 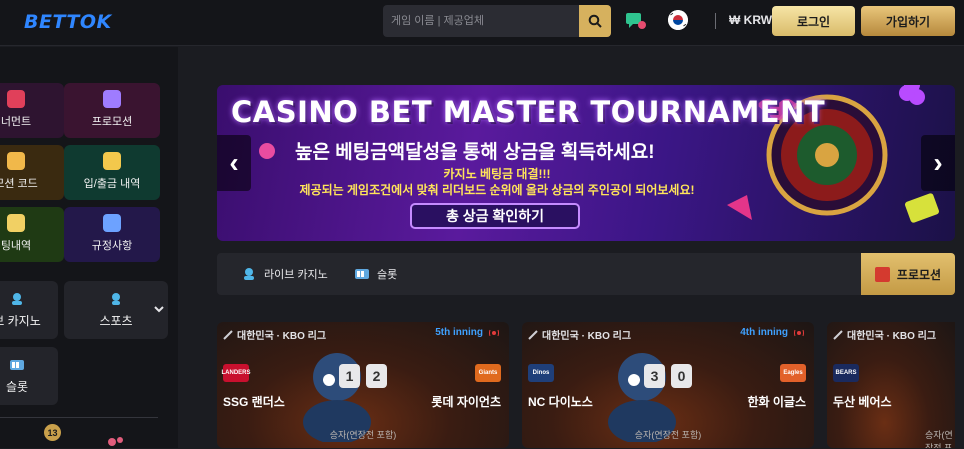 I want to click on currency-label: ₩ KRW, so click(x=750, y=20).